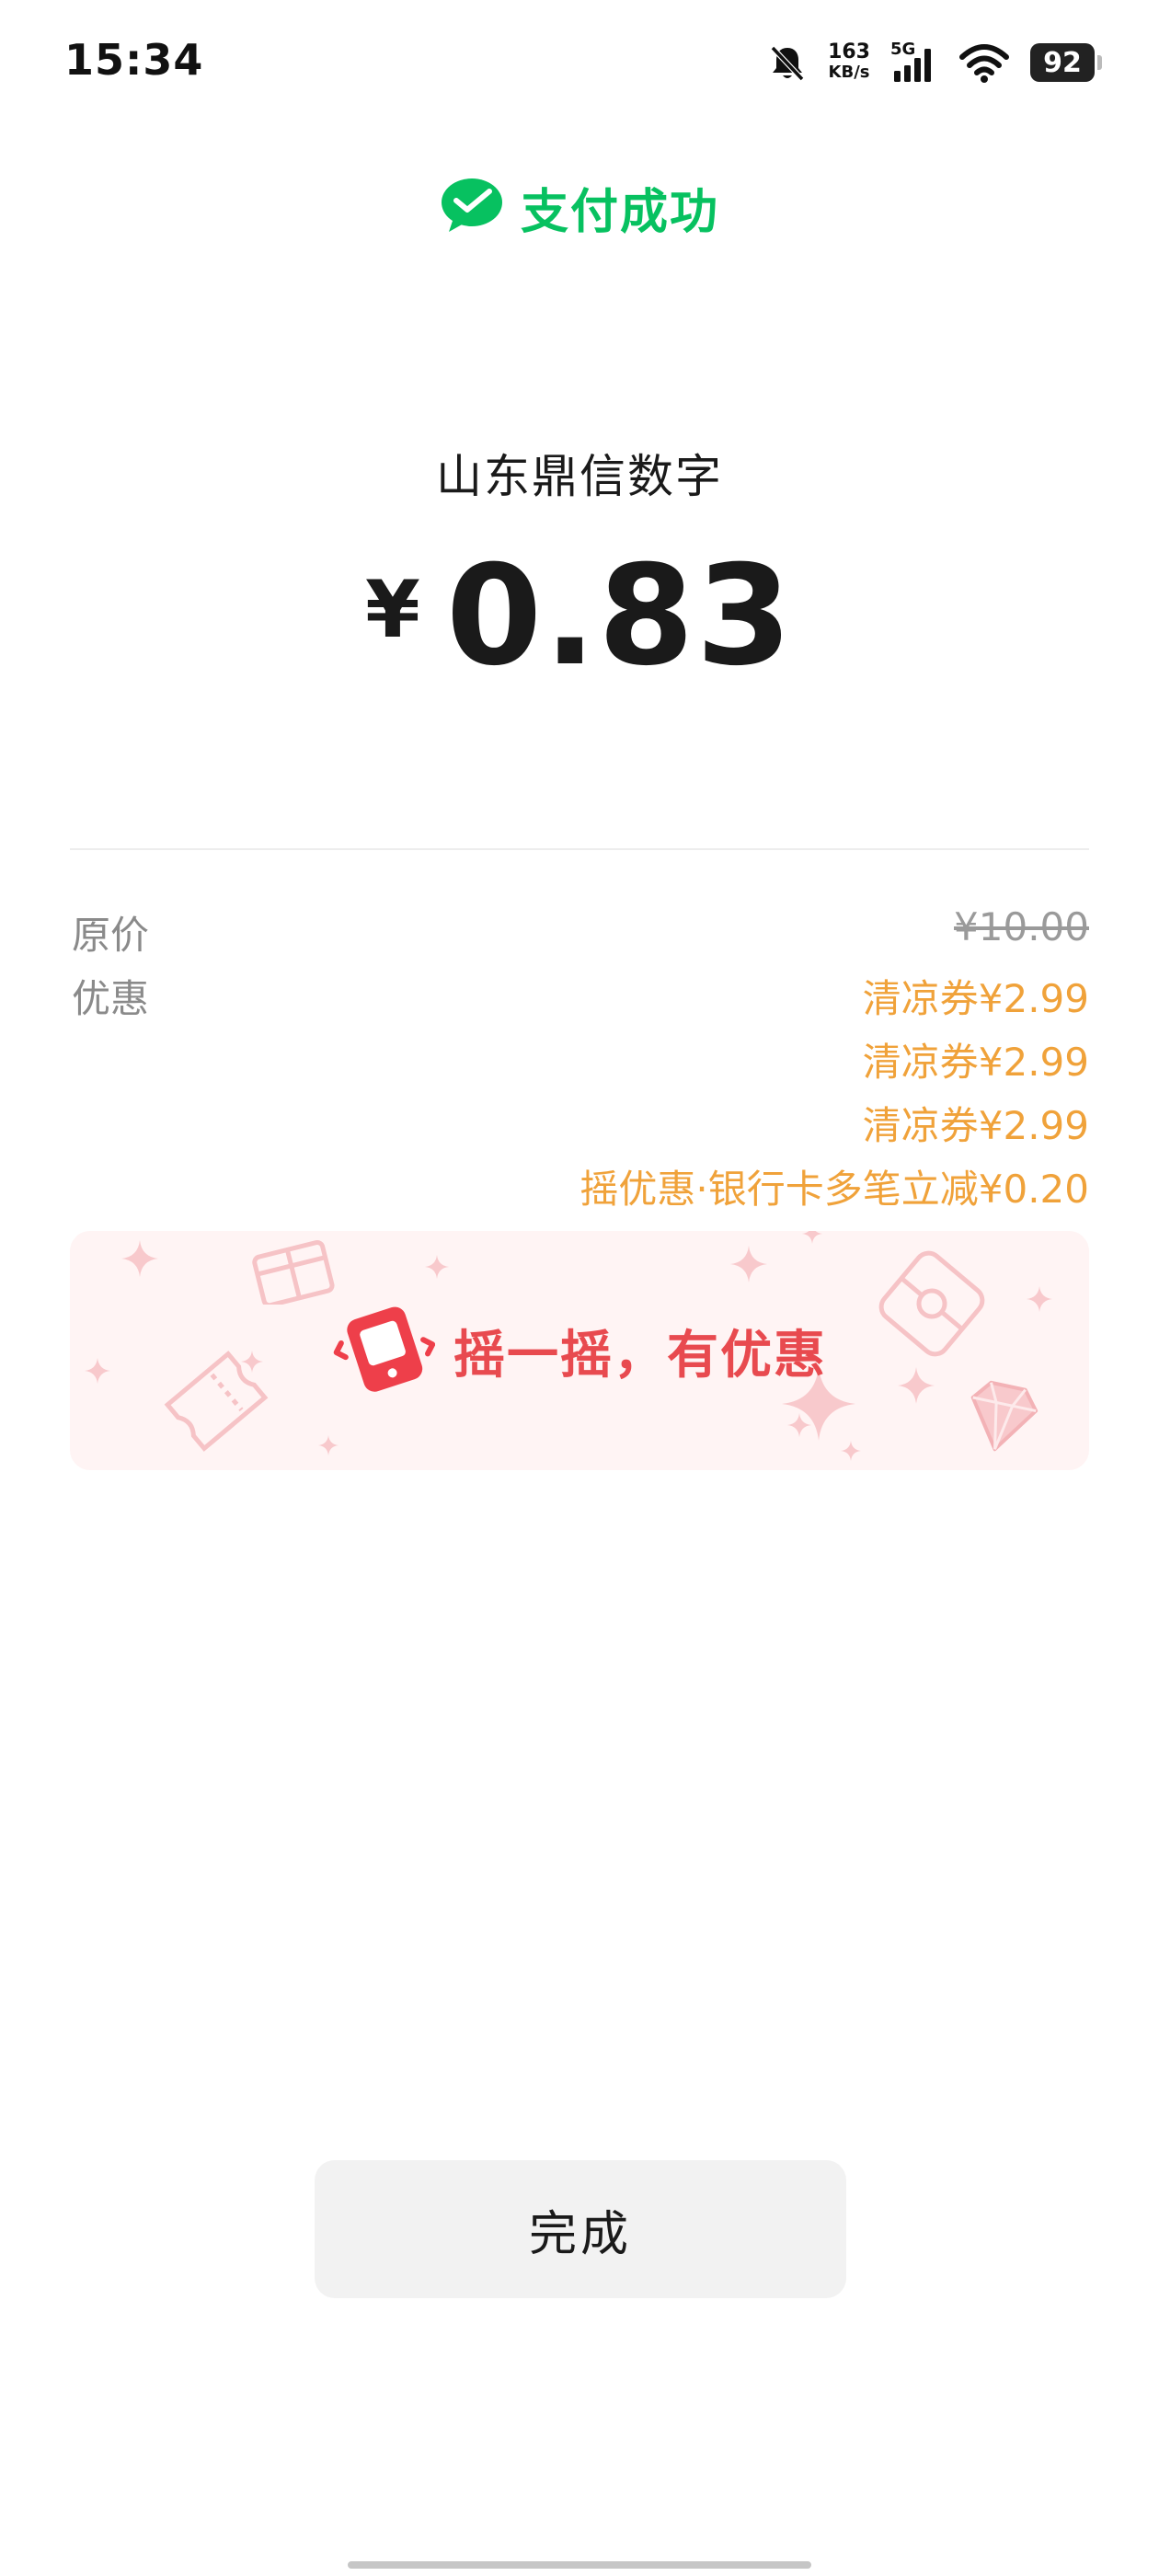  What do you see at coordinates (849, 51) in the screenshot?
I see `net-speed-value: 163` at bounding box center [849, 51].